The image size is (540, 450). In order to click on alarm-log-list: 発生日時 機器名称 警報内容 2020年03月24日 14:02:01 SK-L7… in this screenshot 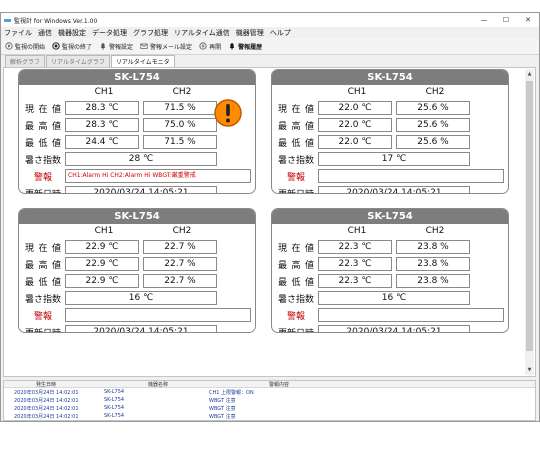, I will do `click(269, 400)`.